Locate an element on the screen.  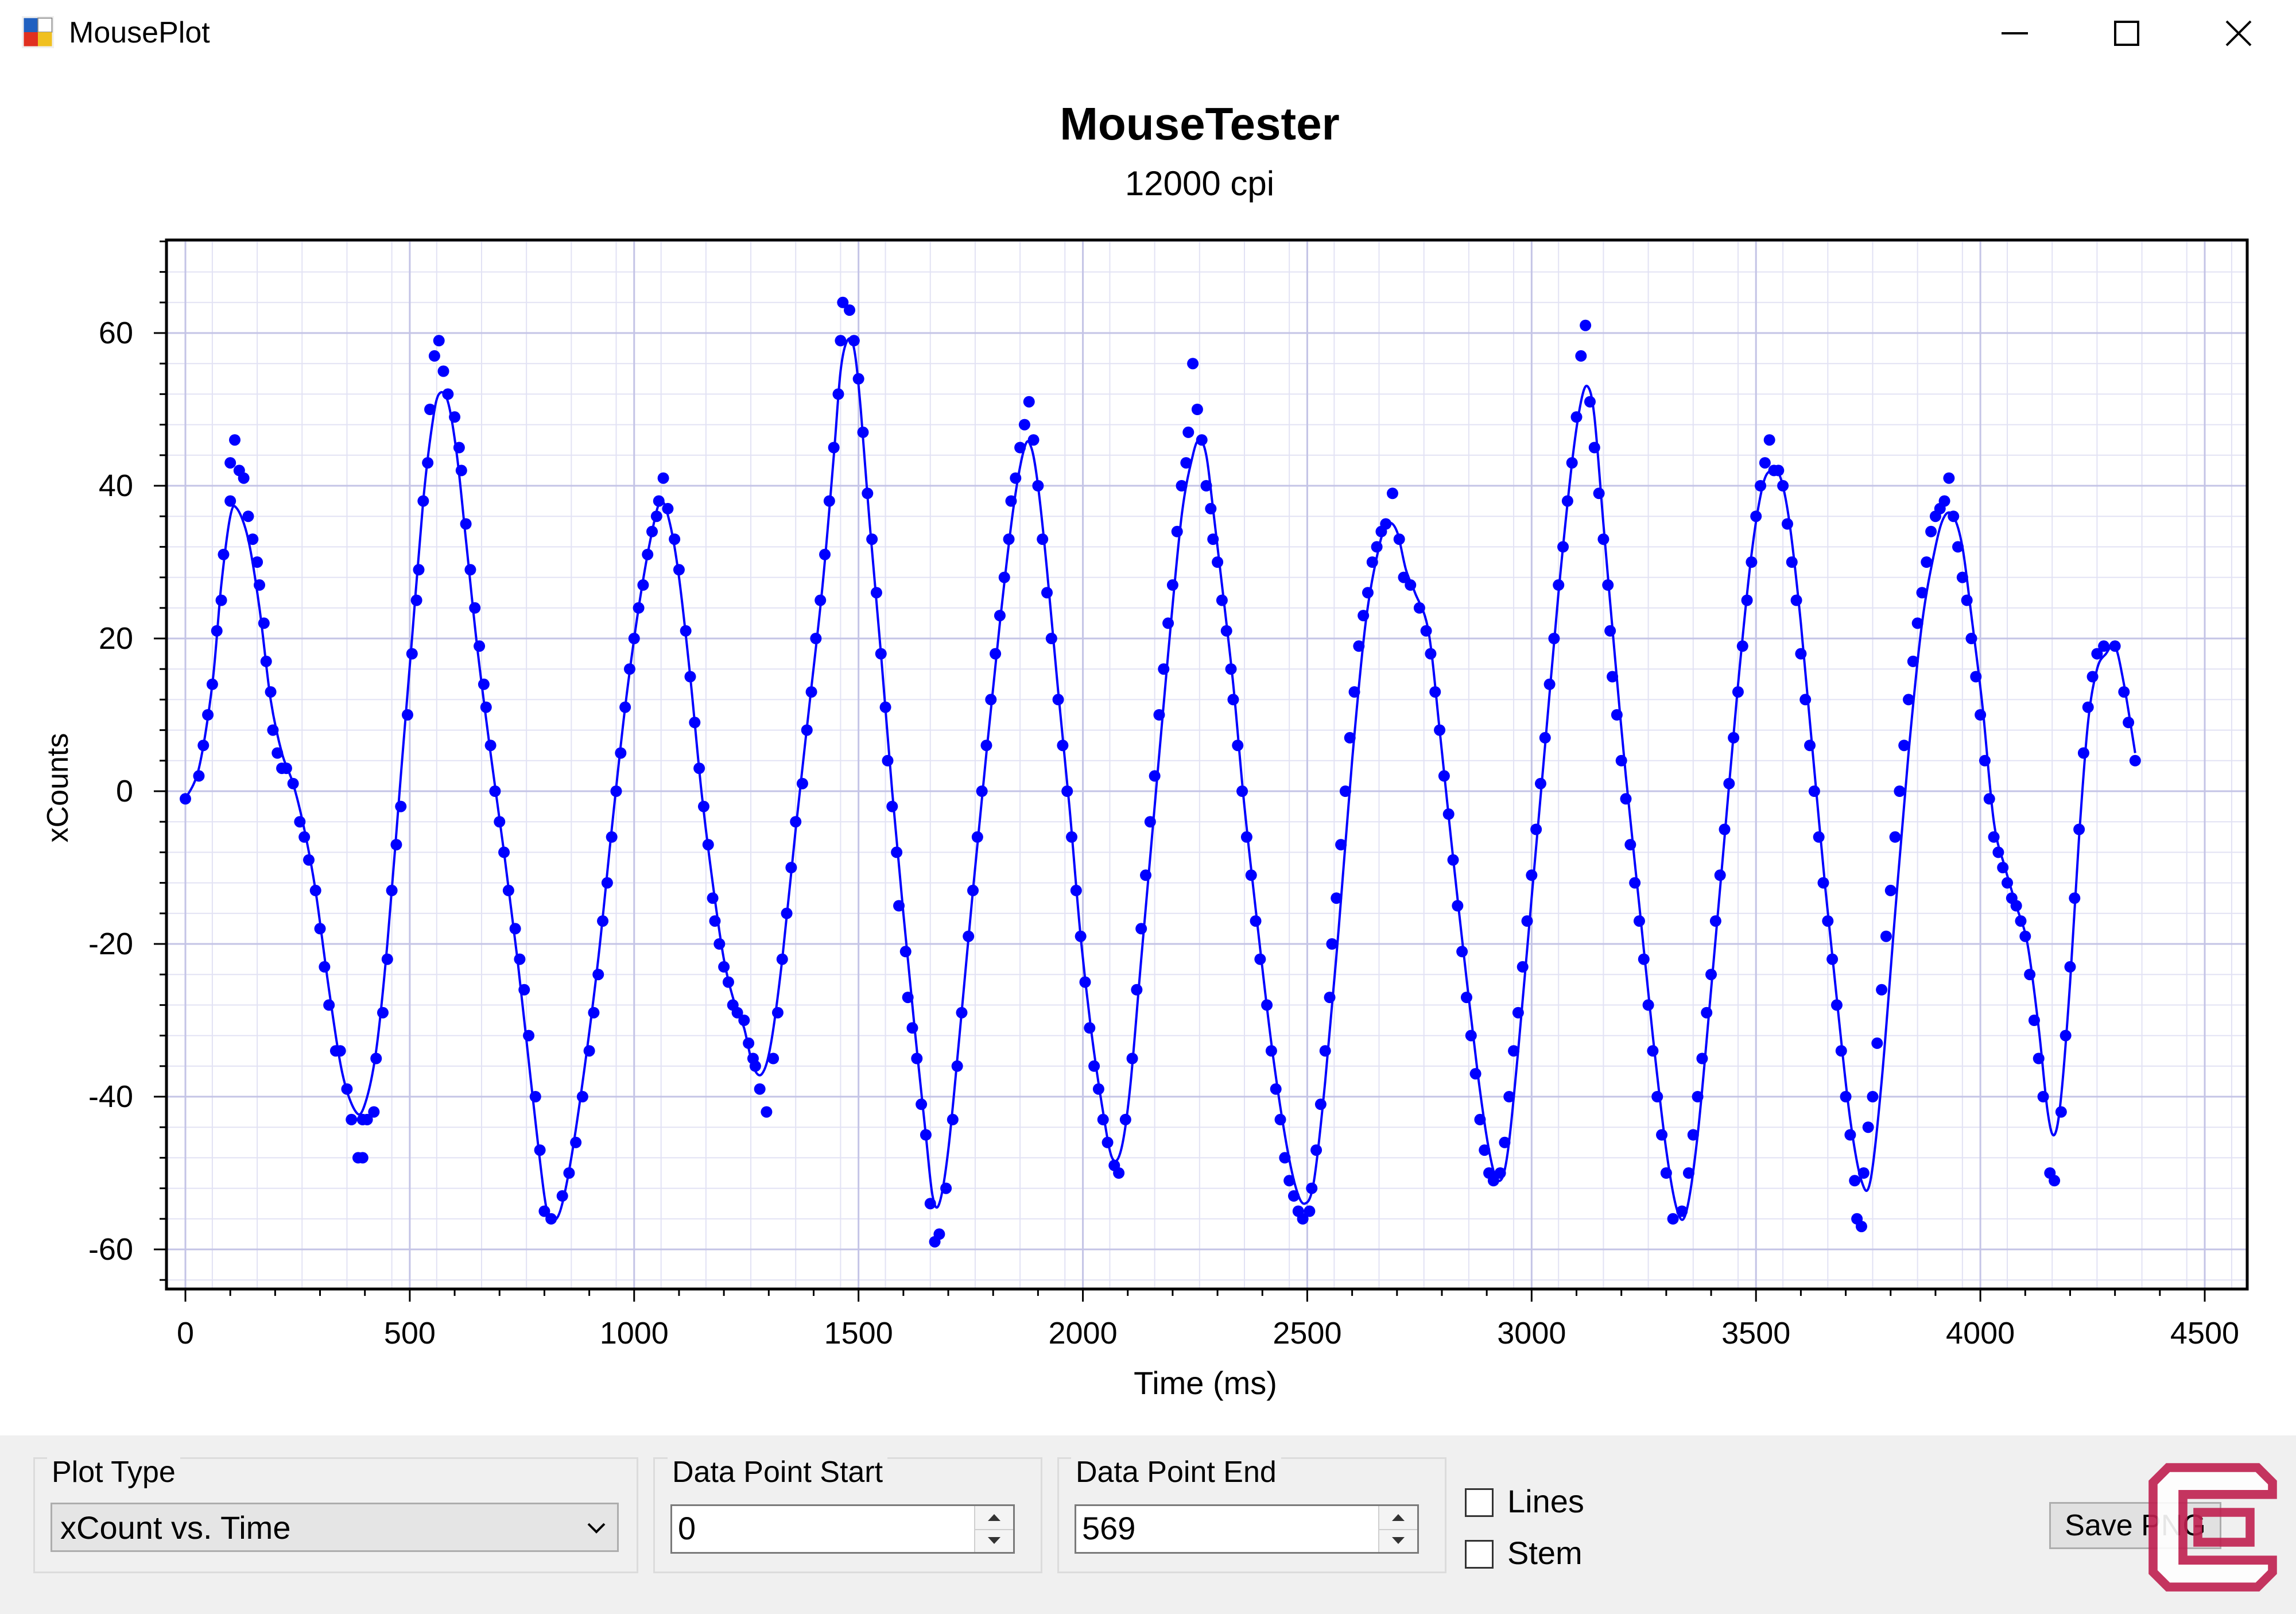
x-tick-label: 1500 is located at coordinates (858, 1333).